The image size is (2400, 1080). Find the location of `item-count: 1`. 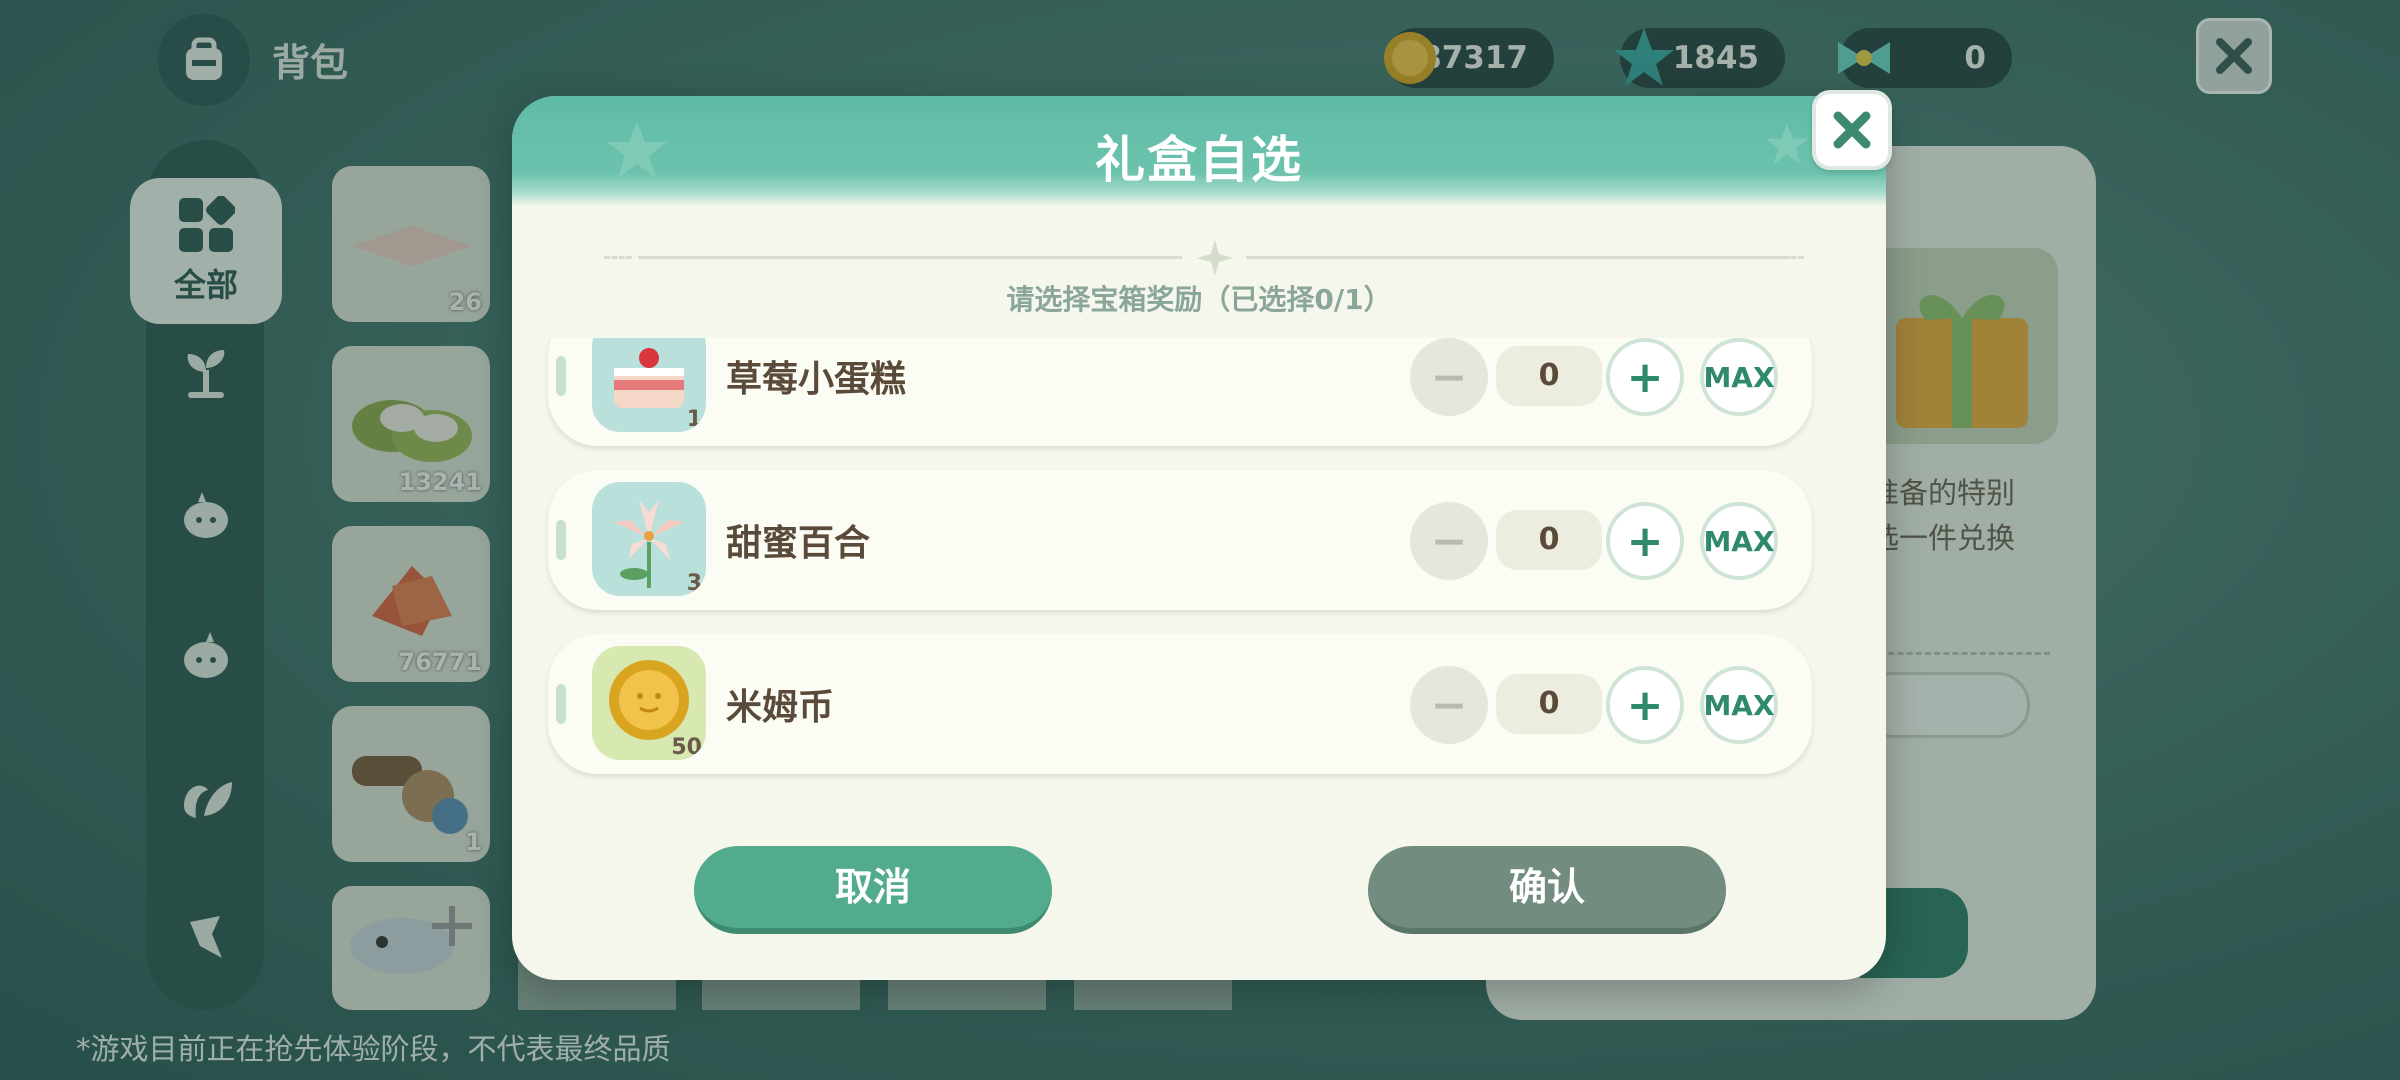

item-count: 1 is located at coordinates (694, 419).